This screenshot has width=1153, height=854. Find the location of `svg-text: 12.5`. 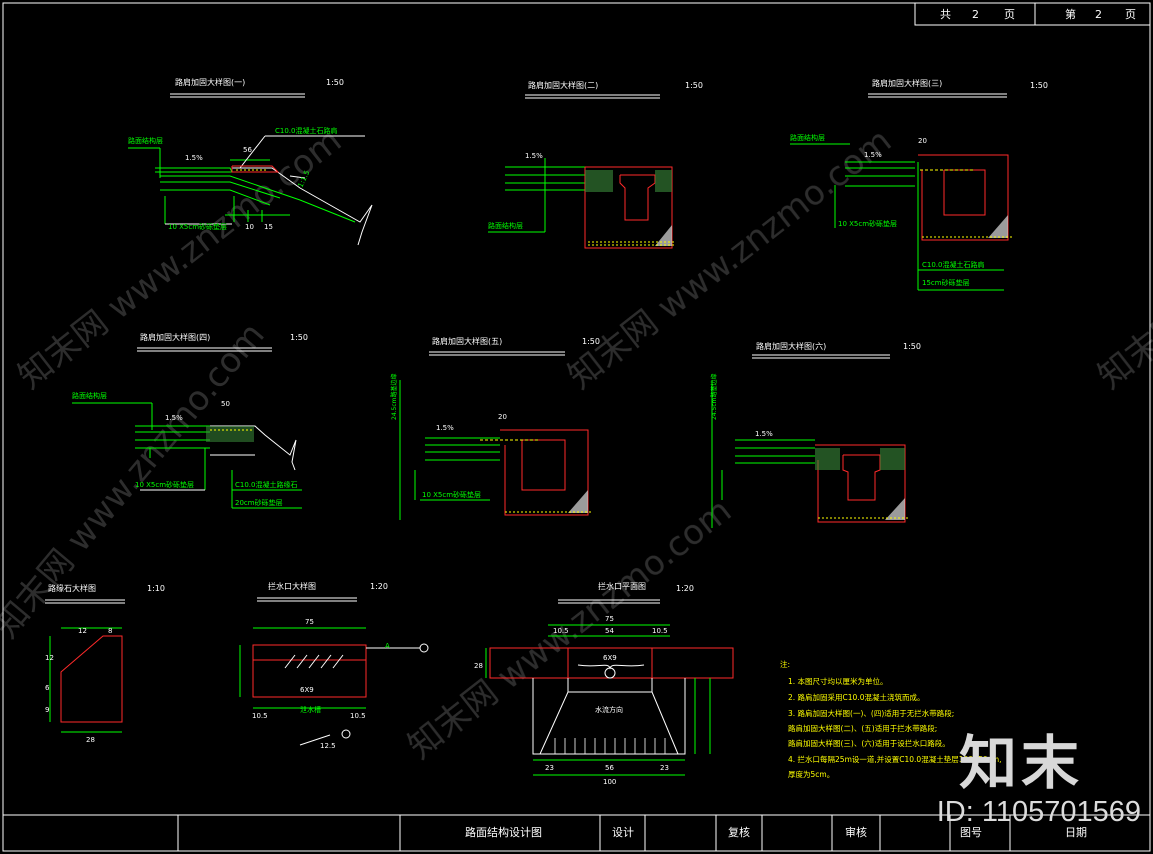

svg-text: 12.5 is located at coordinates (328, 746).